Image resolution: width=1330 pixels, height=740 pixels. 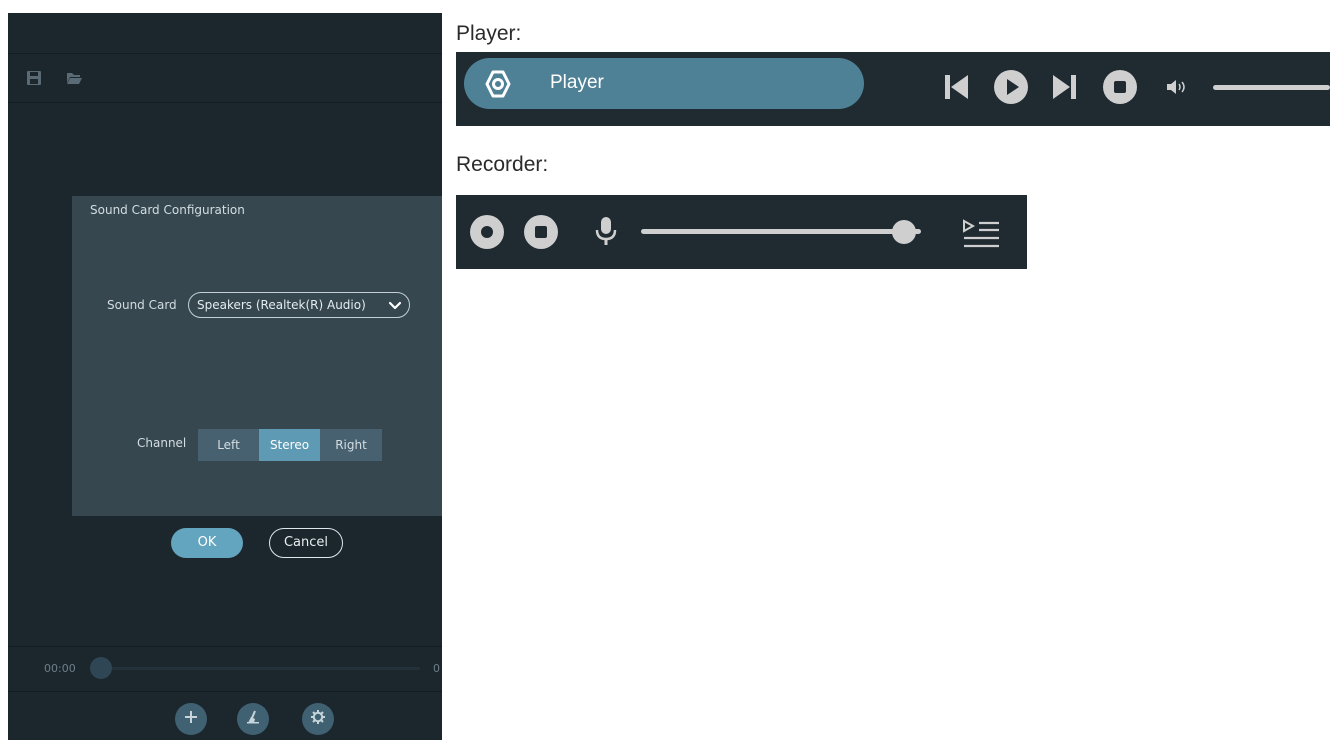 I want to click on bottom-button-bar, so click(x=225, y=716).